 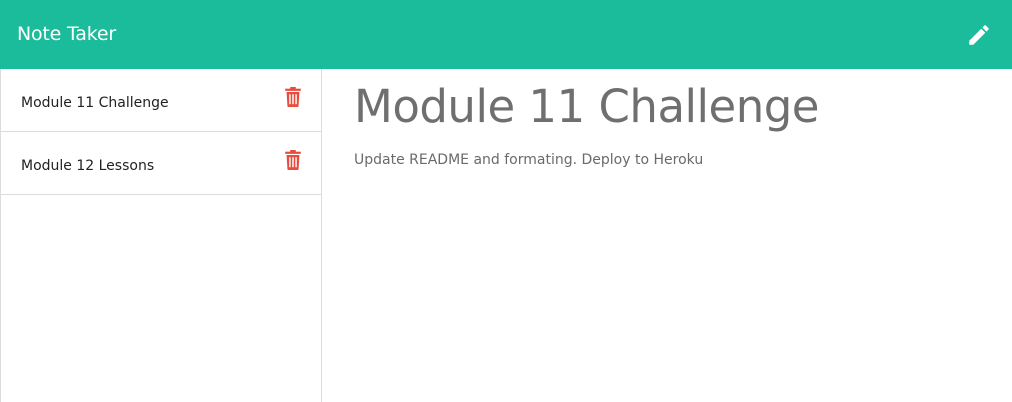 I want to click on note-list-item: Module 11 Challenge, so click(x=161, y=100).